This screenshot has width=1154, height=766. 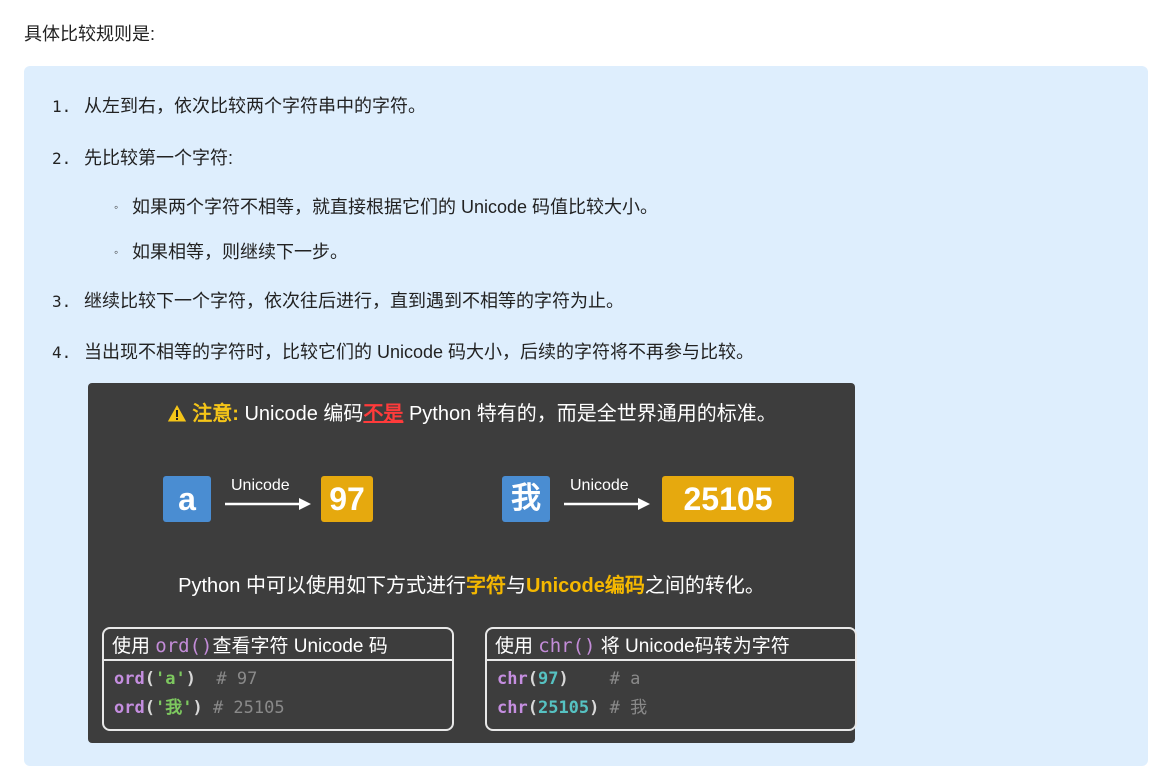 I want to click on function-name: ord(), so click(x=184, y=646).